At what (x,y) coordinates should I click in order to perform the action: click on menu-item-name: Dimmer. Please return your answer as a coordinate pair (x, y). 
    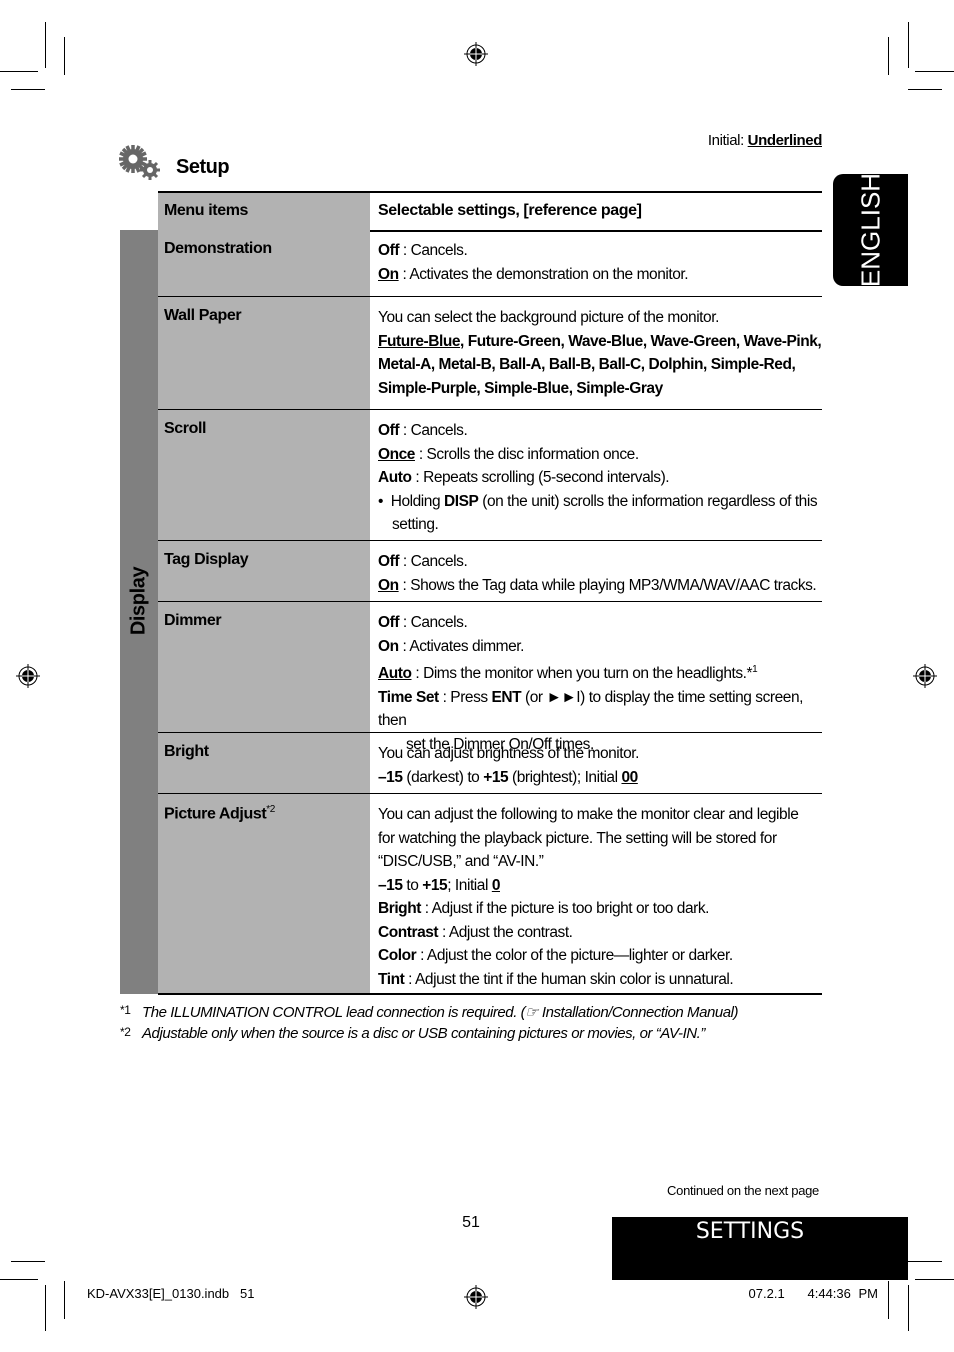
    Looking at the image, I should click on (264, 667).